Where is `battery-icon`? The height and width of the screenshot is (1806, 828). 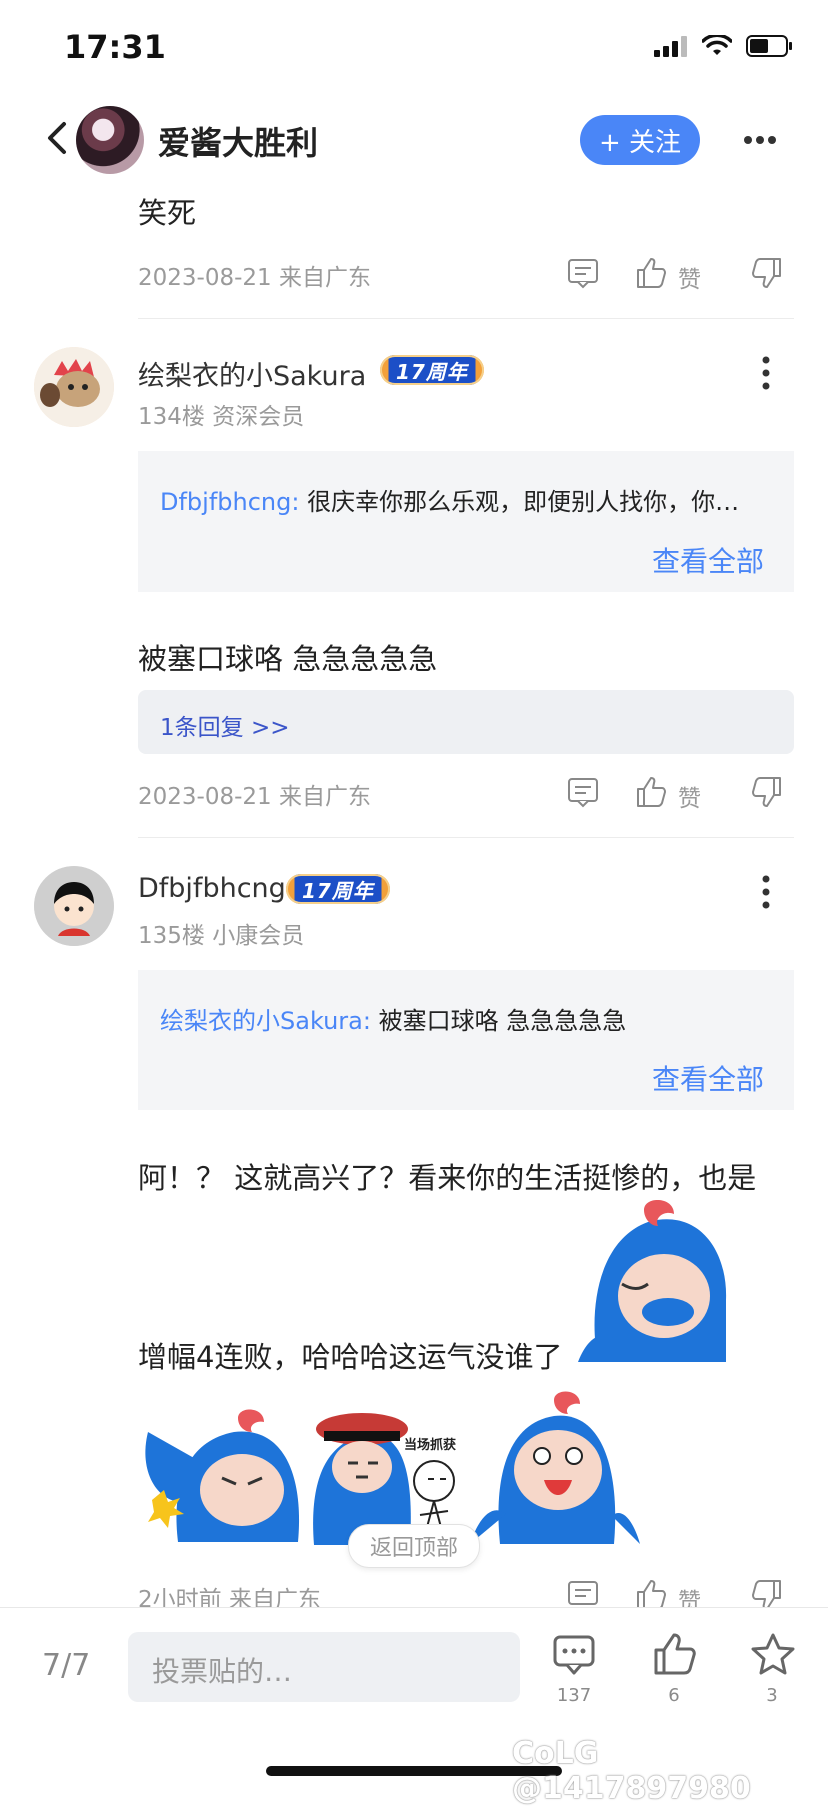
battery-icon is located at coordinates (769, 46).